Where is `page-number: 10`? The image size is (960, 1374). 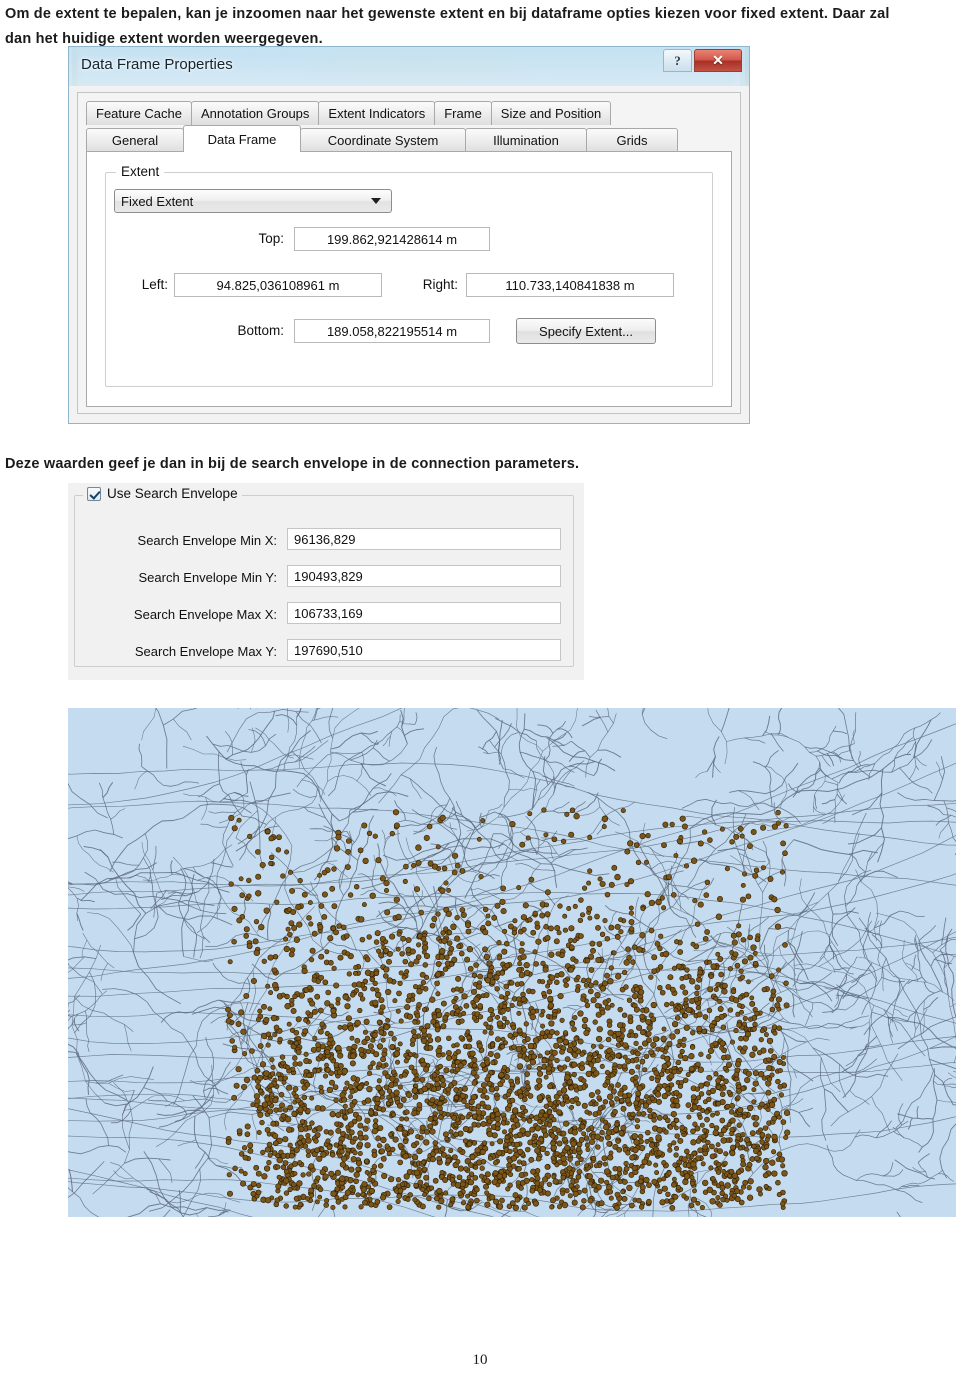 page-number: 10 is located at coordinates (480, 1360).